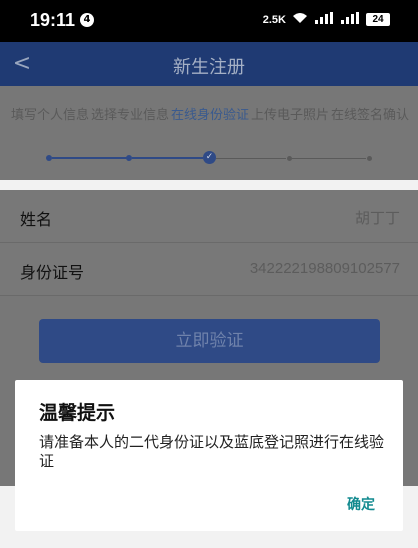  What do you see at coordinates (129, 158) in the screenshot?
I see `step-2-dot` at bounding box center [129, 158].